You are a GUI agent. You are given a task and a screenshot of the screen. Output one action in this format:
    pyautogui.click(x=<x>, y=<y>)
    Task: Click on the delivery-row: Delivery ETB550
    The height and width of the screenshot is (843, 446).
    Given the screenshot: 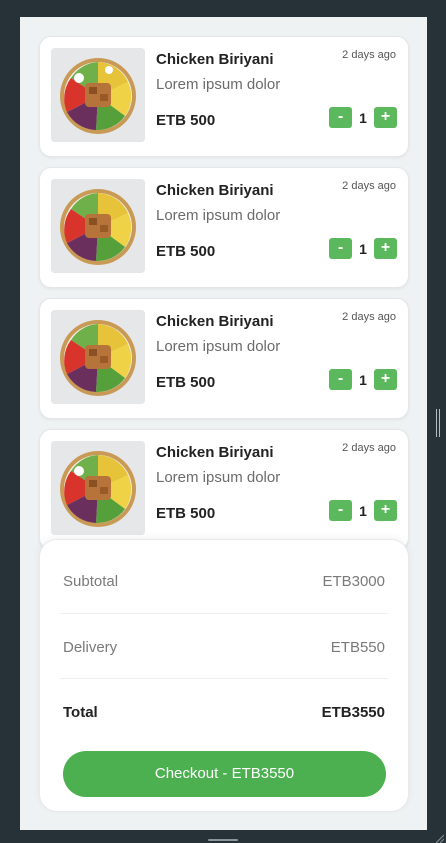 What is the action you would take?
    pyautogui.click(x=224, y=647)
    